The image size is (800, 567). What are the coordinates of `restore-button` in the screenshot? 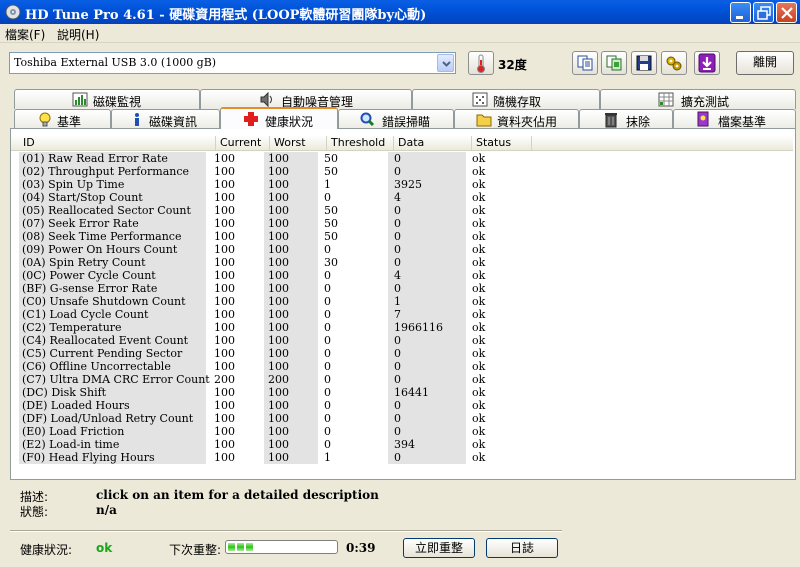 It's located at (763, 12).